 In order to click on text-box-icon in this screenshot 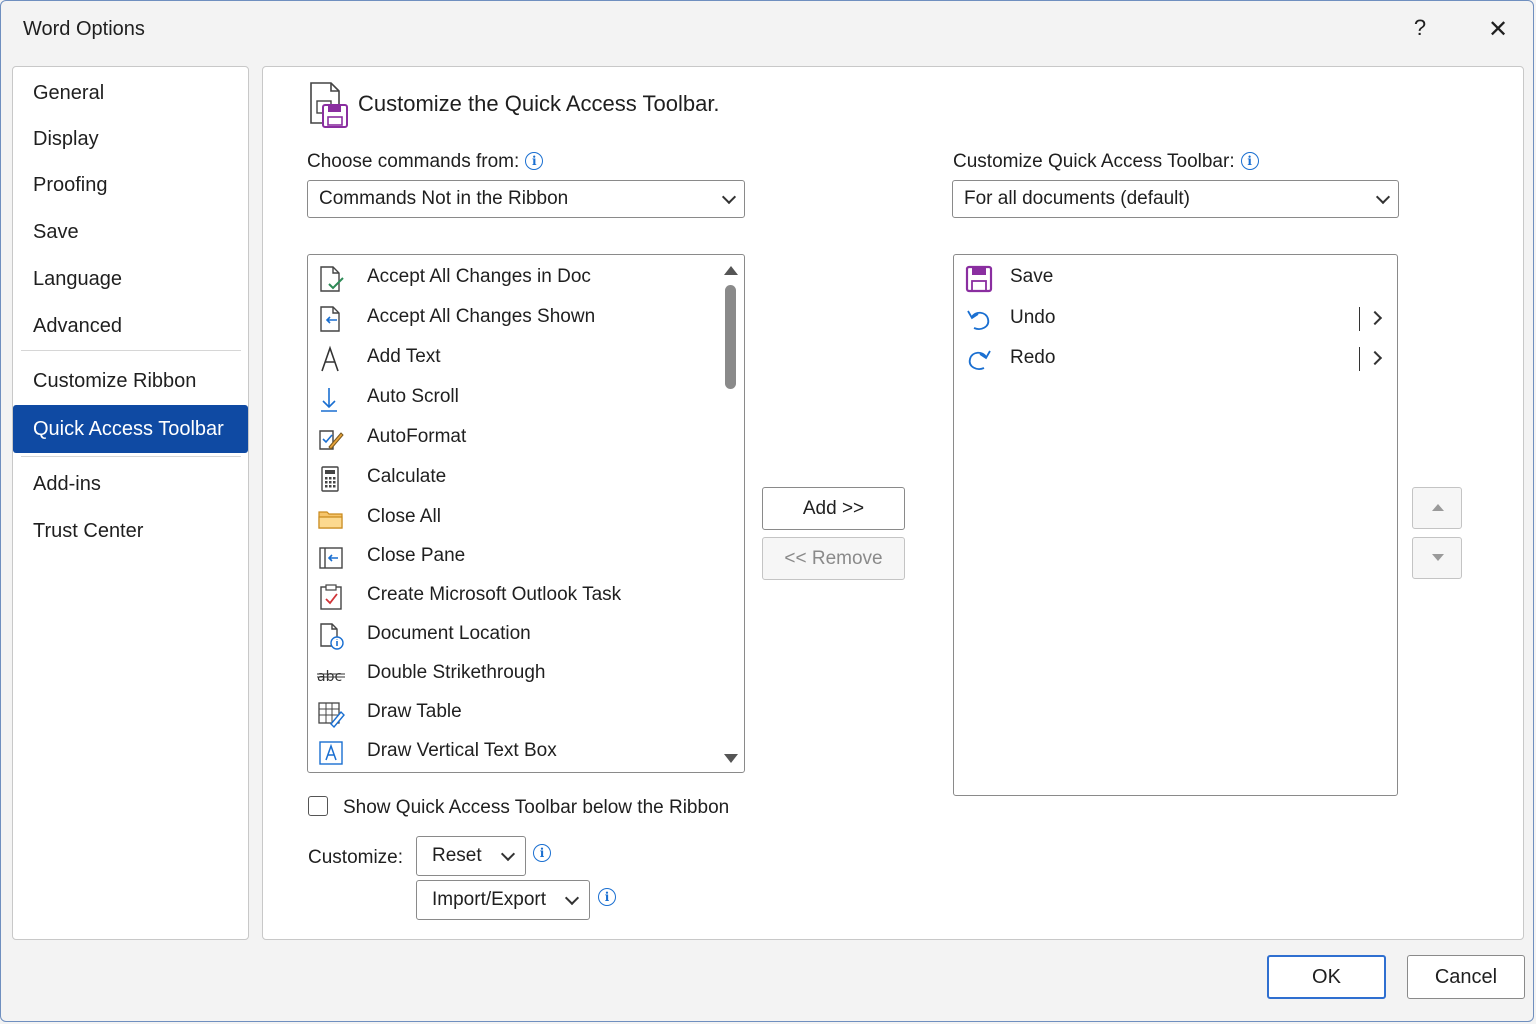, I will do `click(331, 753)`.